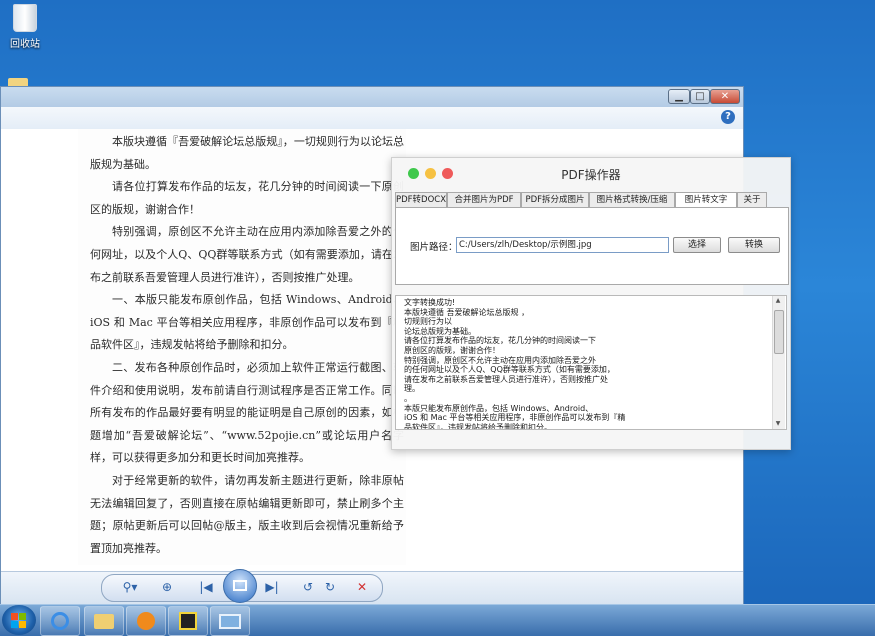 Image resolution: width=875 pixels, height=636 pixels. What do you see at coordinates (700, 96) in the screenshot?
I see `maximize-button: □` at bounding box center [700, 96].